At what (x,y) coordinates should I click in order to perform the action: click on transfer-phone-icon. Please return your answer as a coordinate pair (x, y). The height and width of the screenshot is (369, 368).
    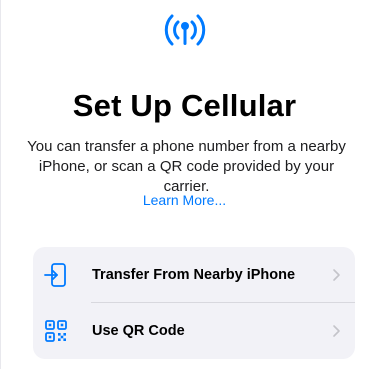
    Looking at the image, I should click on (56, 275).